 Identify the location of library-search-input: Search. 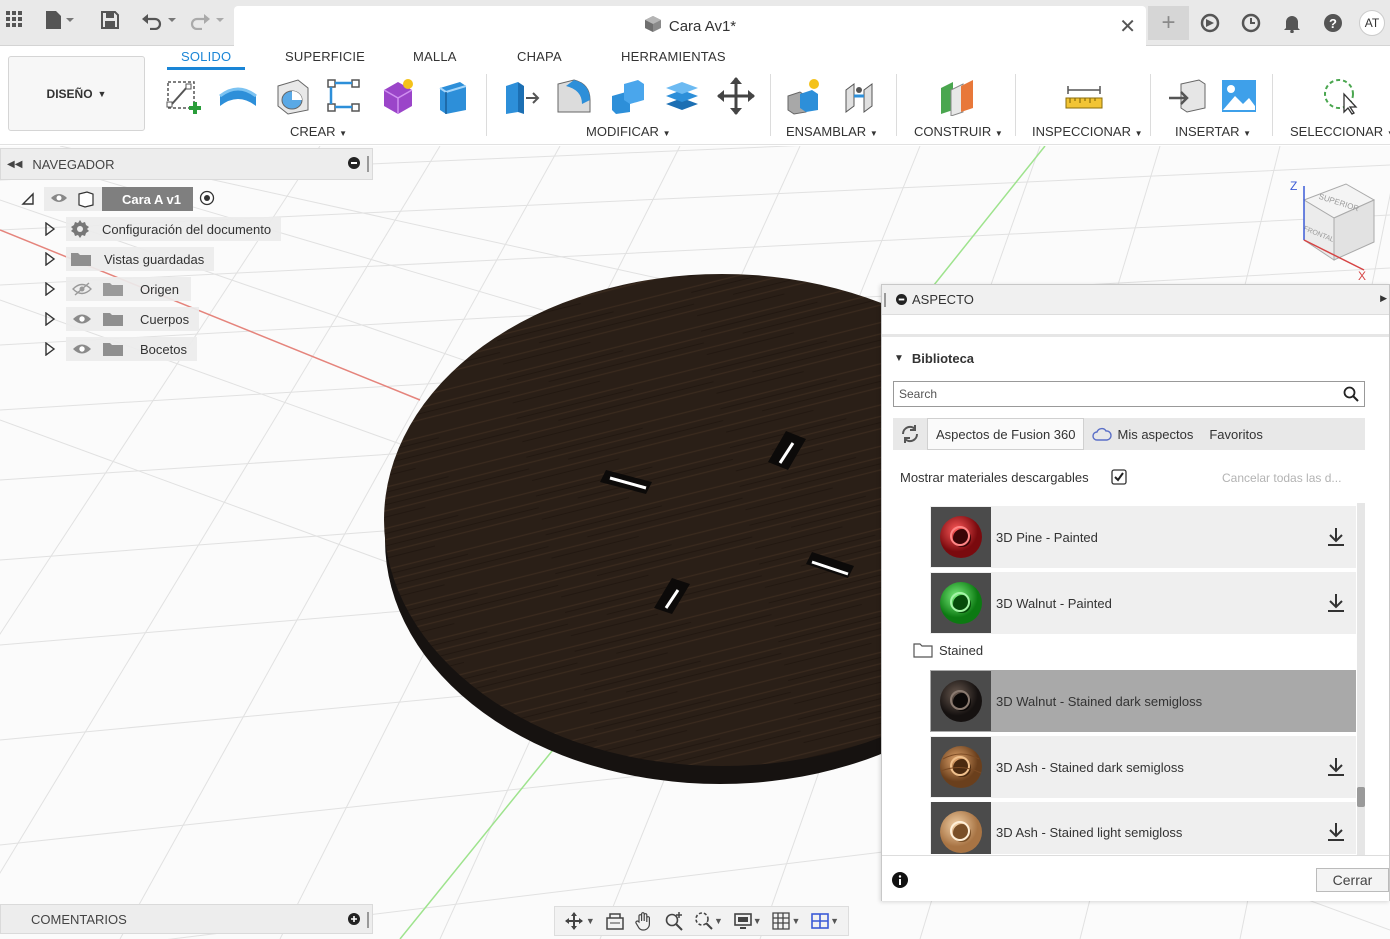
(1129, 394).